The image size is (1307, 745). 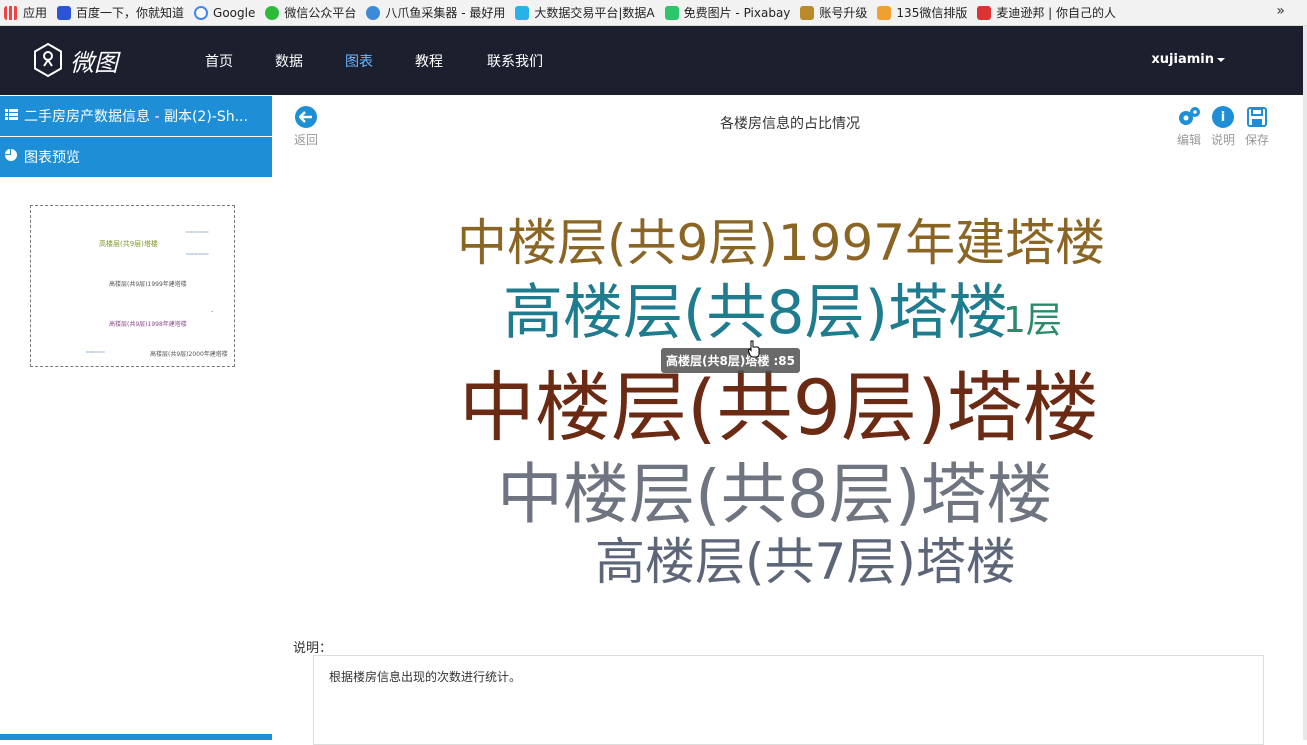 I want to click on user-menu: xujiamin, so click(x=1188, y=59).